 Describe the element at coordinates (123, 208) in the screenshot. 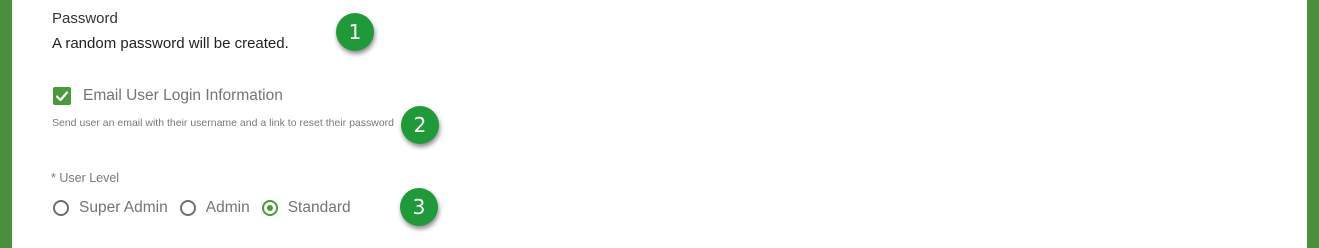

I see `radio-super-admin-label: Super Admin` at that location.